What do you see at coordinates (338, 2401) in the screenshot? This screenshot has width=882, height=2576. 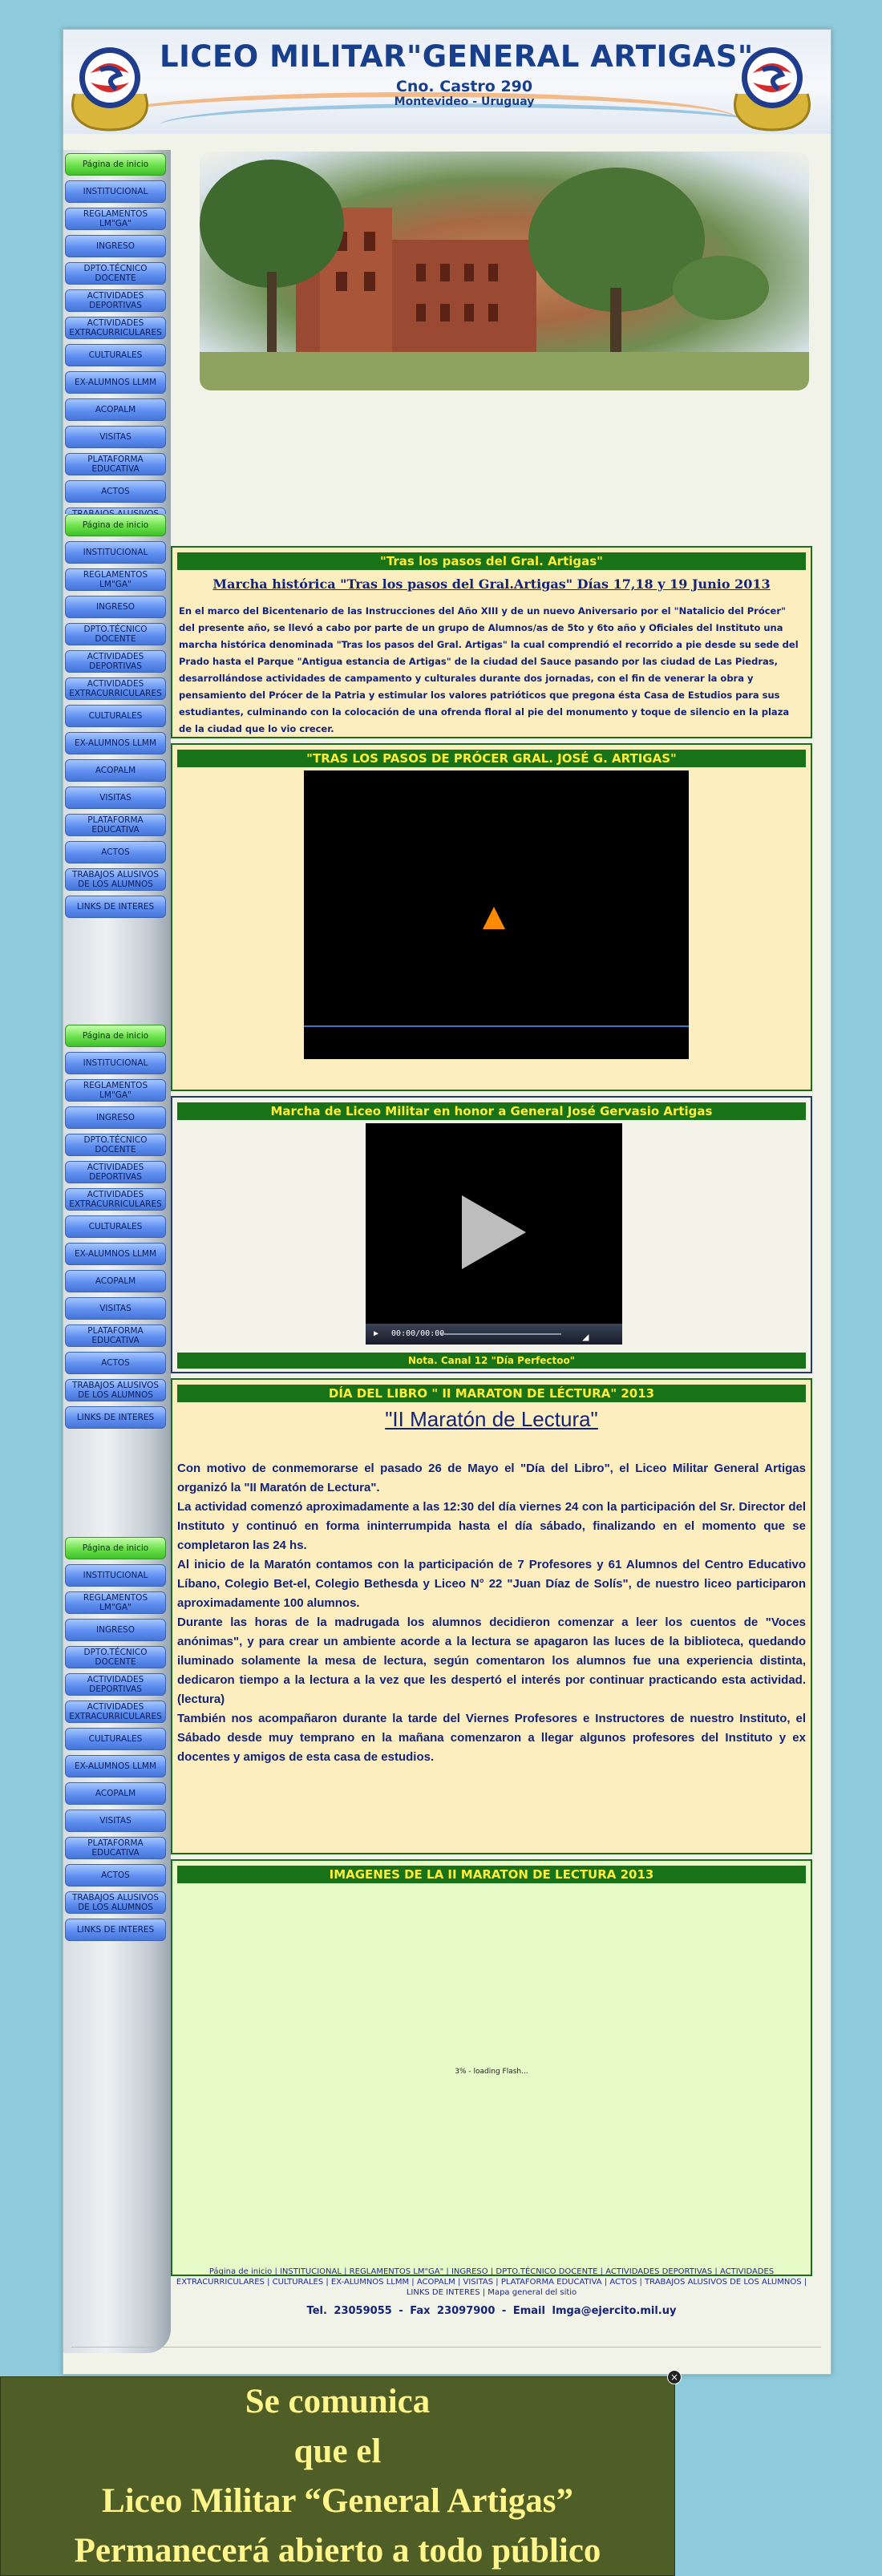 I see `announcement-line: Se comunica` at bounding box center [338, 2401].